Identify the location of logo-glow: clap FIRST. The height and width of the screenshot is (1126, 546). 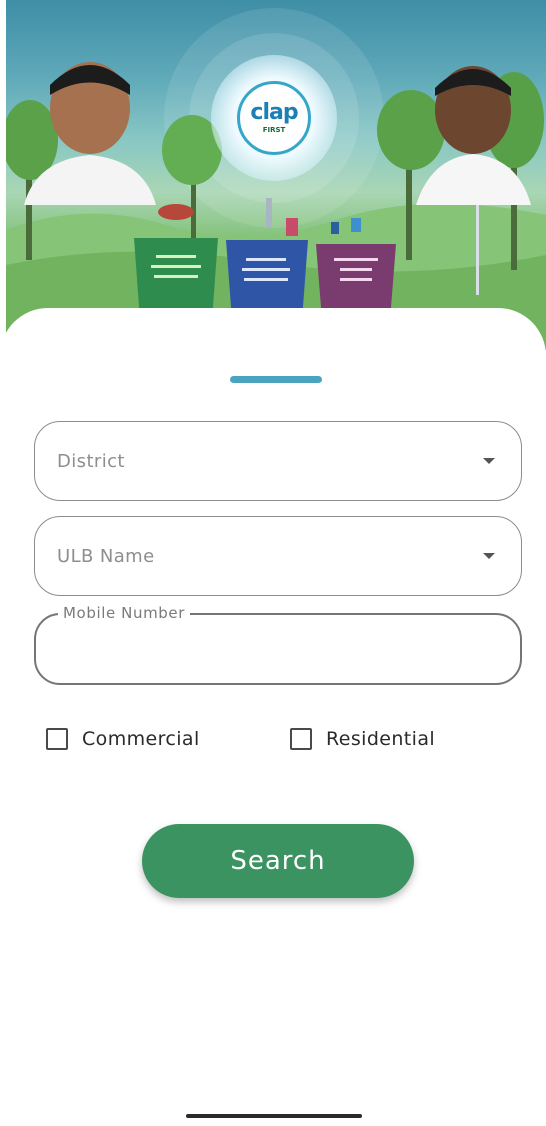
(274, 118).